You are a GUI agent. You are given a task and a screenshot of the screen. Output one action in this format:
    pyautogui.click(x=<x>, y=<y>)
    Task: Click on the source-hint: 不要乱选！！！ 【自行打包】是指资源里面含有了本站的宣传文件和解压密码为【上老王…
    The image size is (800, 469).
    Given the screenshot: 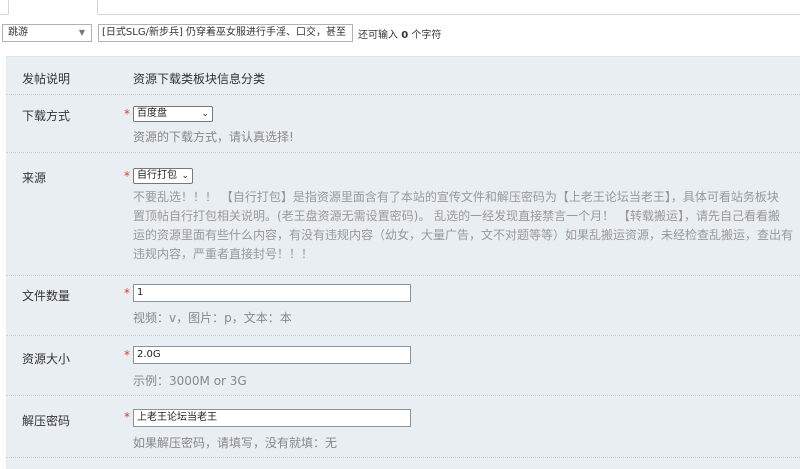 What is the action you would take?
    pyautogui.click(x=466, y=226)
    